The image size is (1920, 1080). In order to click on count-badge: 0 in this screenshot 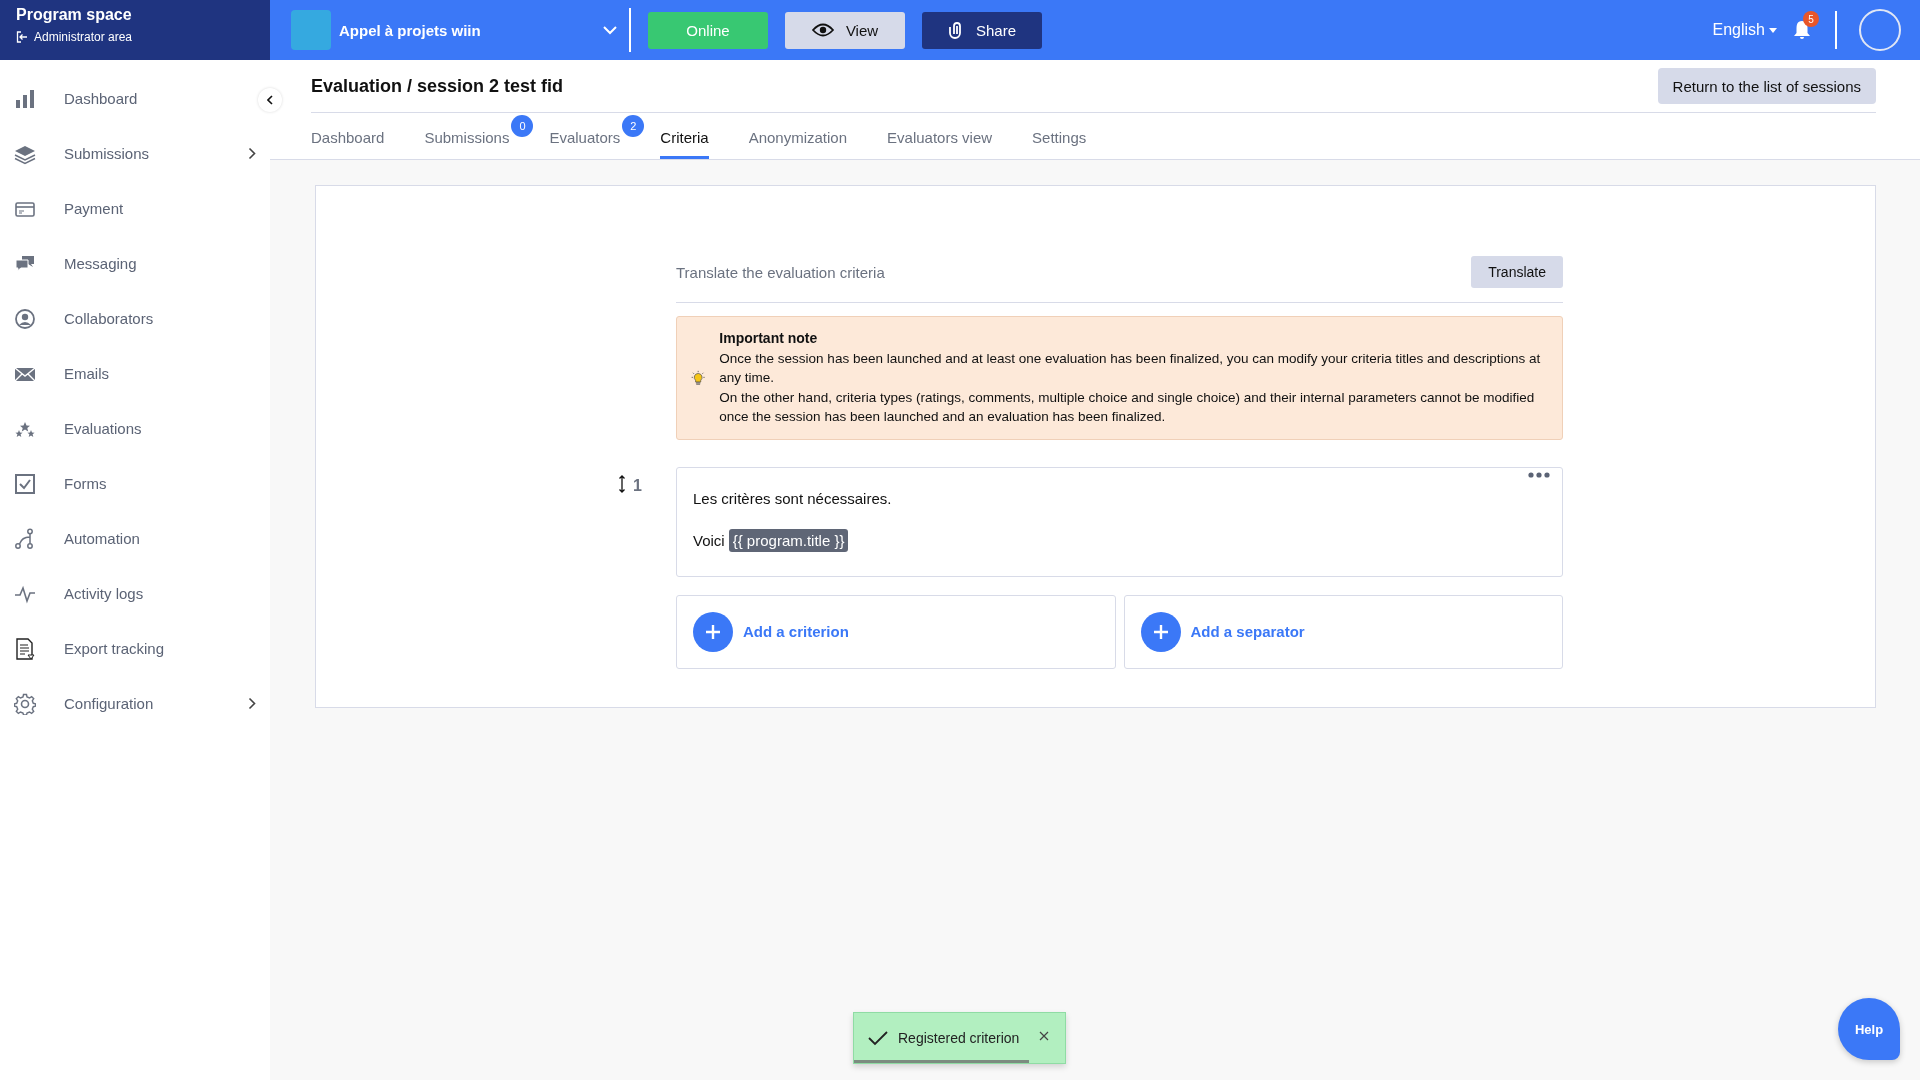, I will do `click(522, 126)`.